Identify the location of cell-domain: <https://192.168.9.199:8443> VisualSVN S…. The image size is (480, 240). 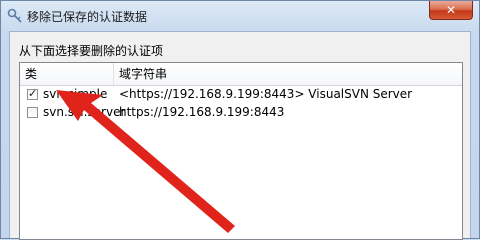
(266, 94).